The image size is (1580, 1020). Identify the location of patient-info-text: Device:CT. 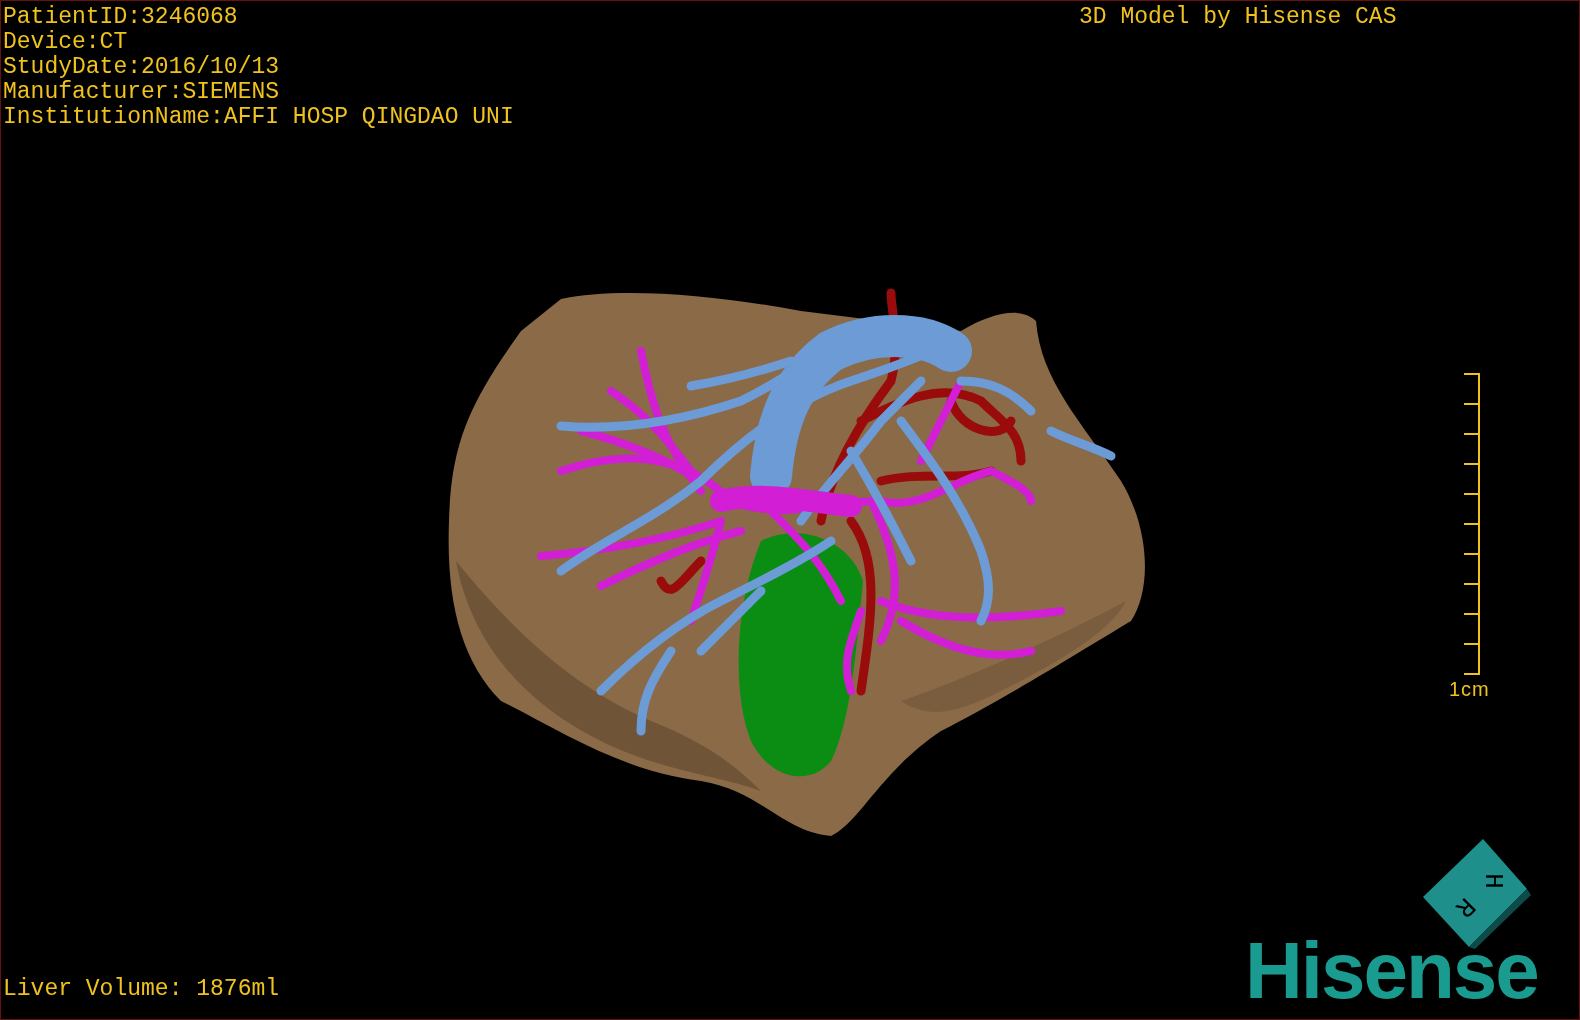
(65, 42).